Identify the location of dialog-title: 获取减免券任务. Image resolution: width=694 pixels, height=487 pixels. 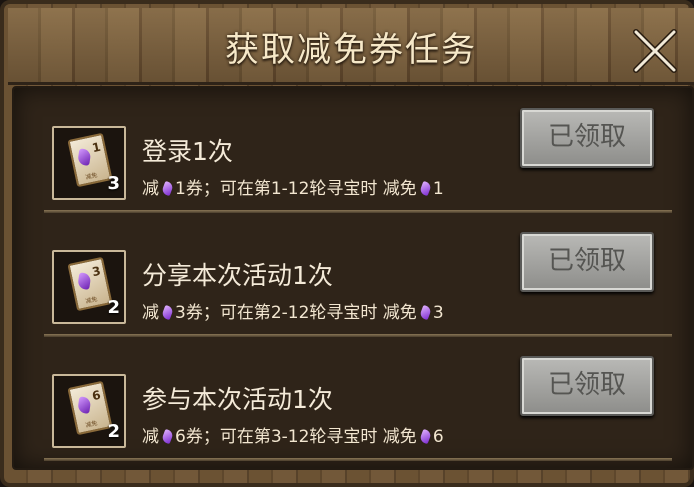
(351, 50).